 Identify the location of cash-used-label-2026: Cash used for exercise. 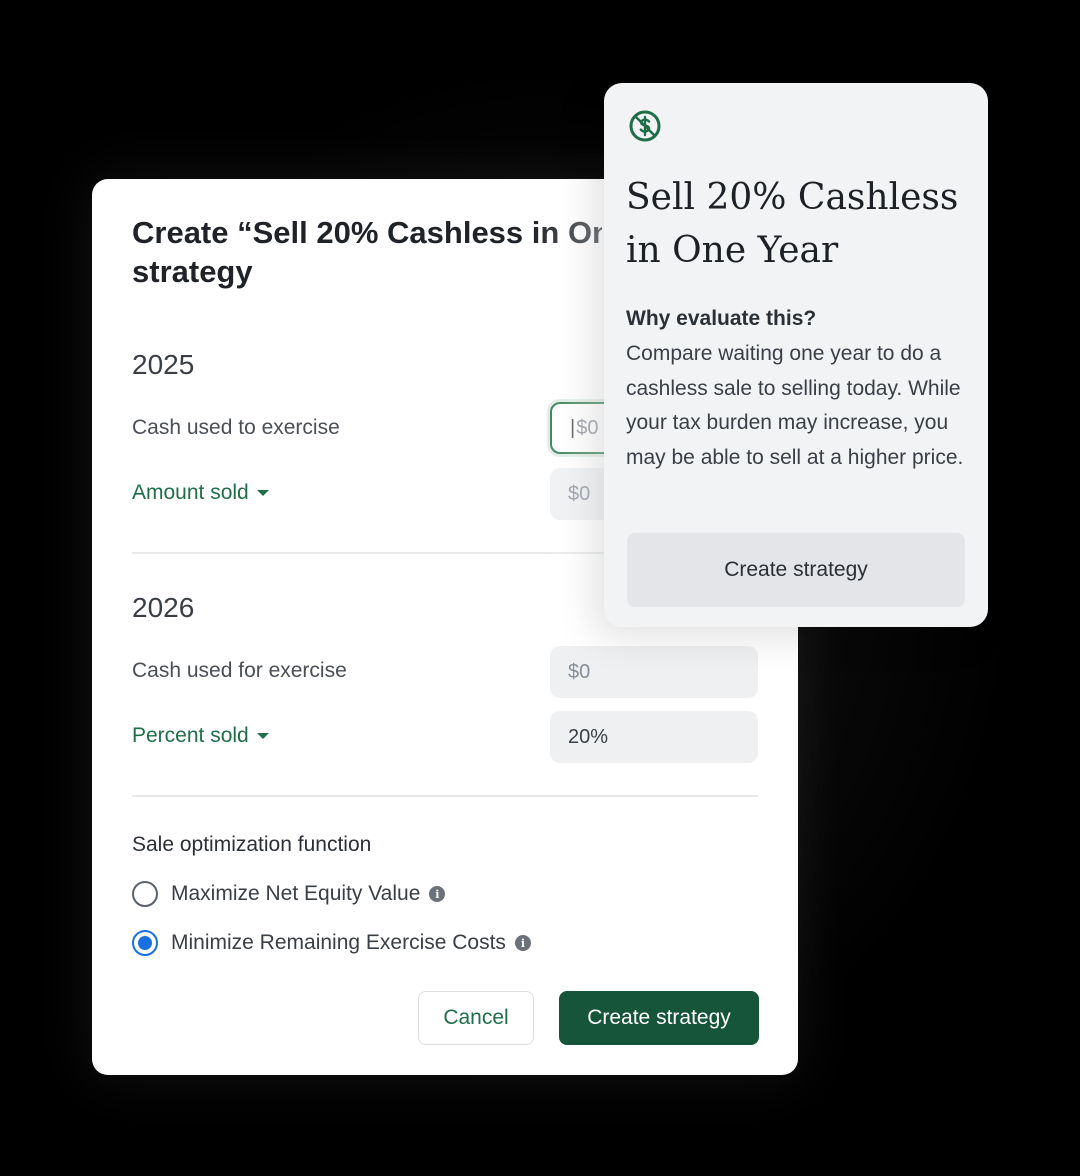
(239, 670).